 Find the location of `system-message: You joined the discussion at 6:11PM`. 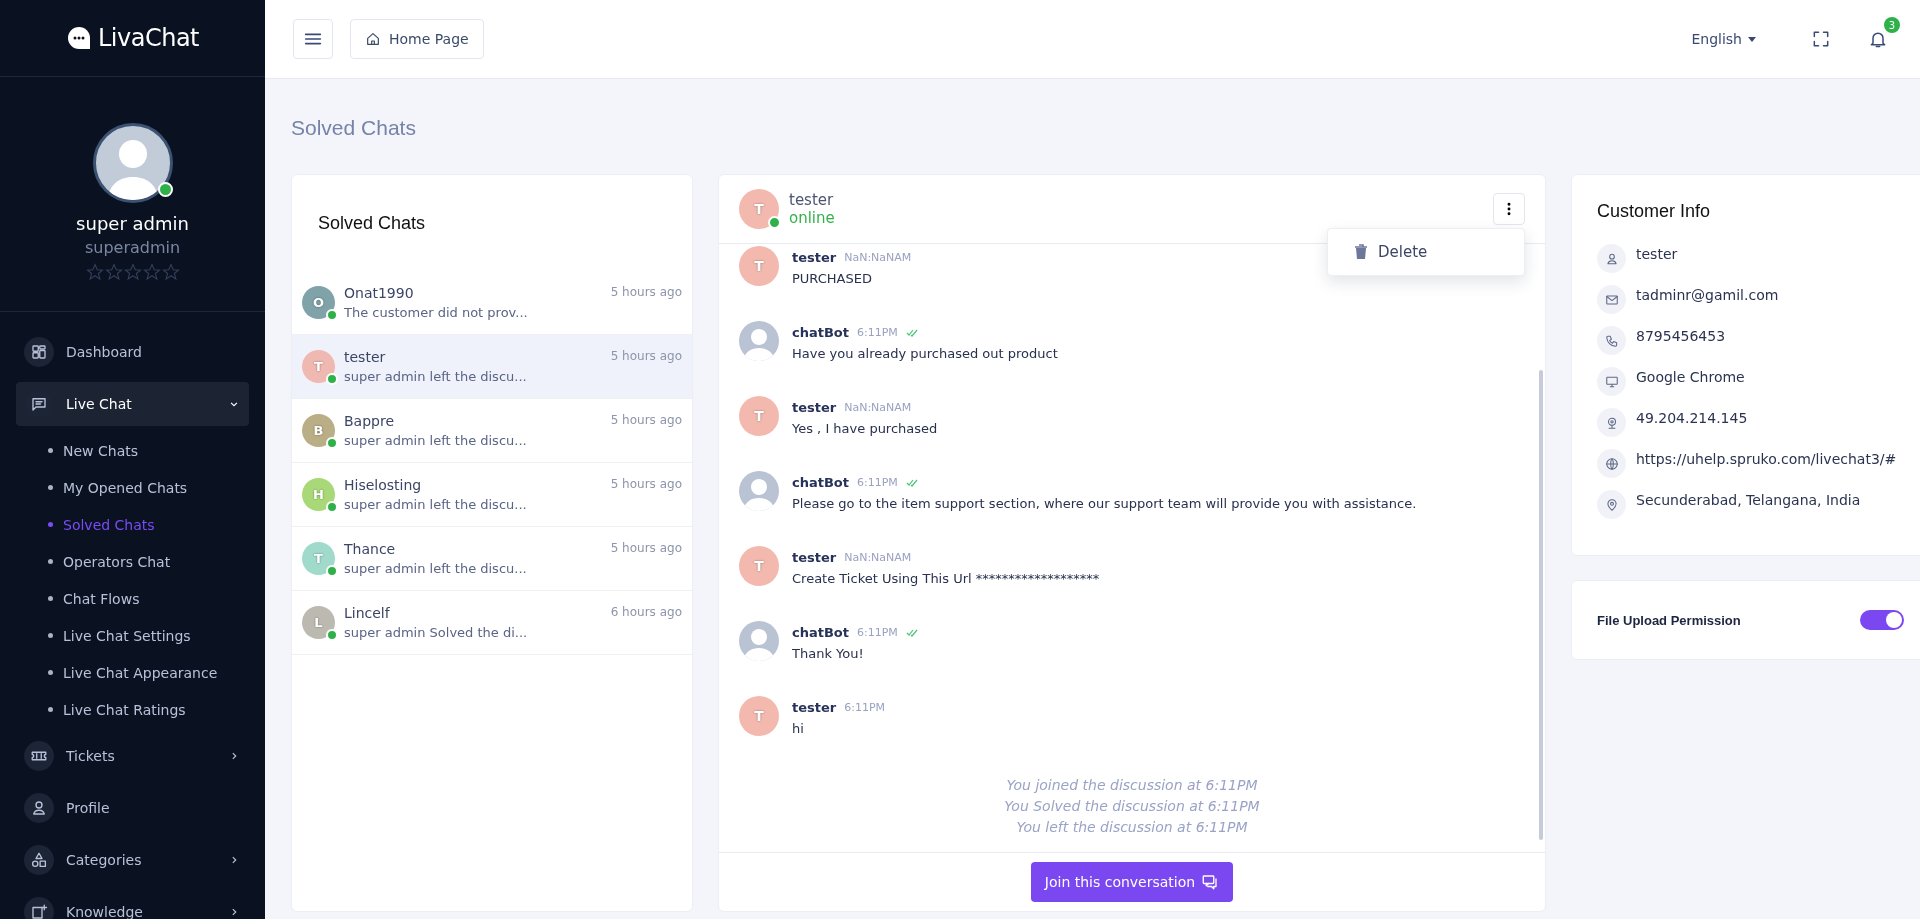

system-message: You joined the discussion at 6:11PM is located at coordinates (1132, 785).